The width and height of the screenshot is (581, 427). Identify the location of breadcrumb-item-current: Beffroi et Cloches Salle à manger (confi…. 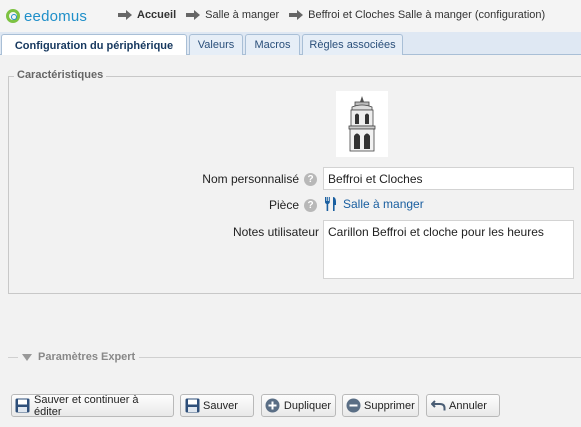
(417, 15).